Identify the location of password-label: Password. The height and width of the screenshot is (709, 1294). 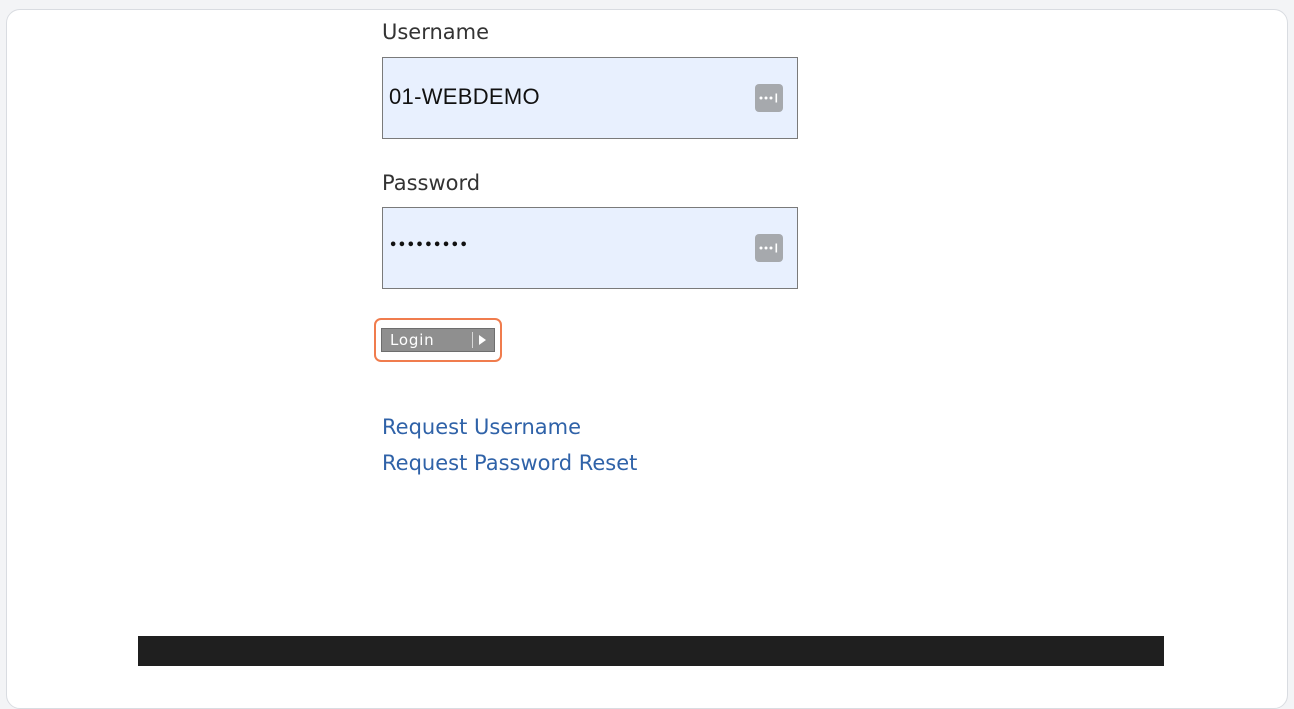
(431, 183).